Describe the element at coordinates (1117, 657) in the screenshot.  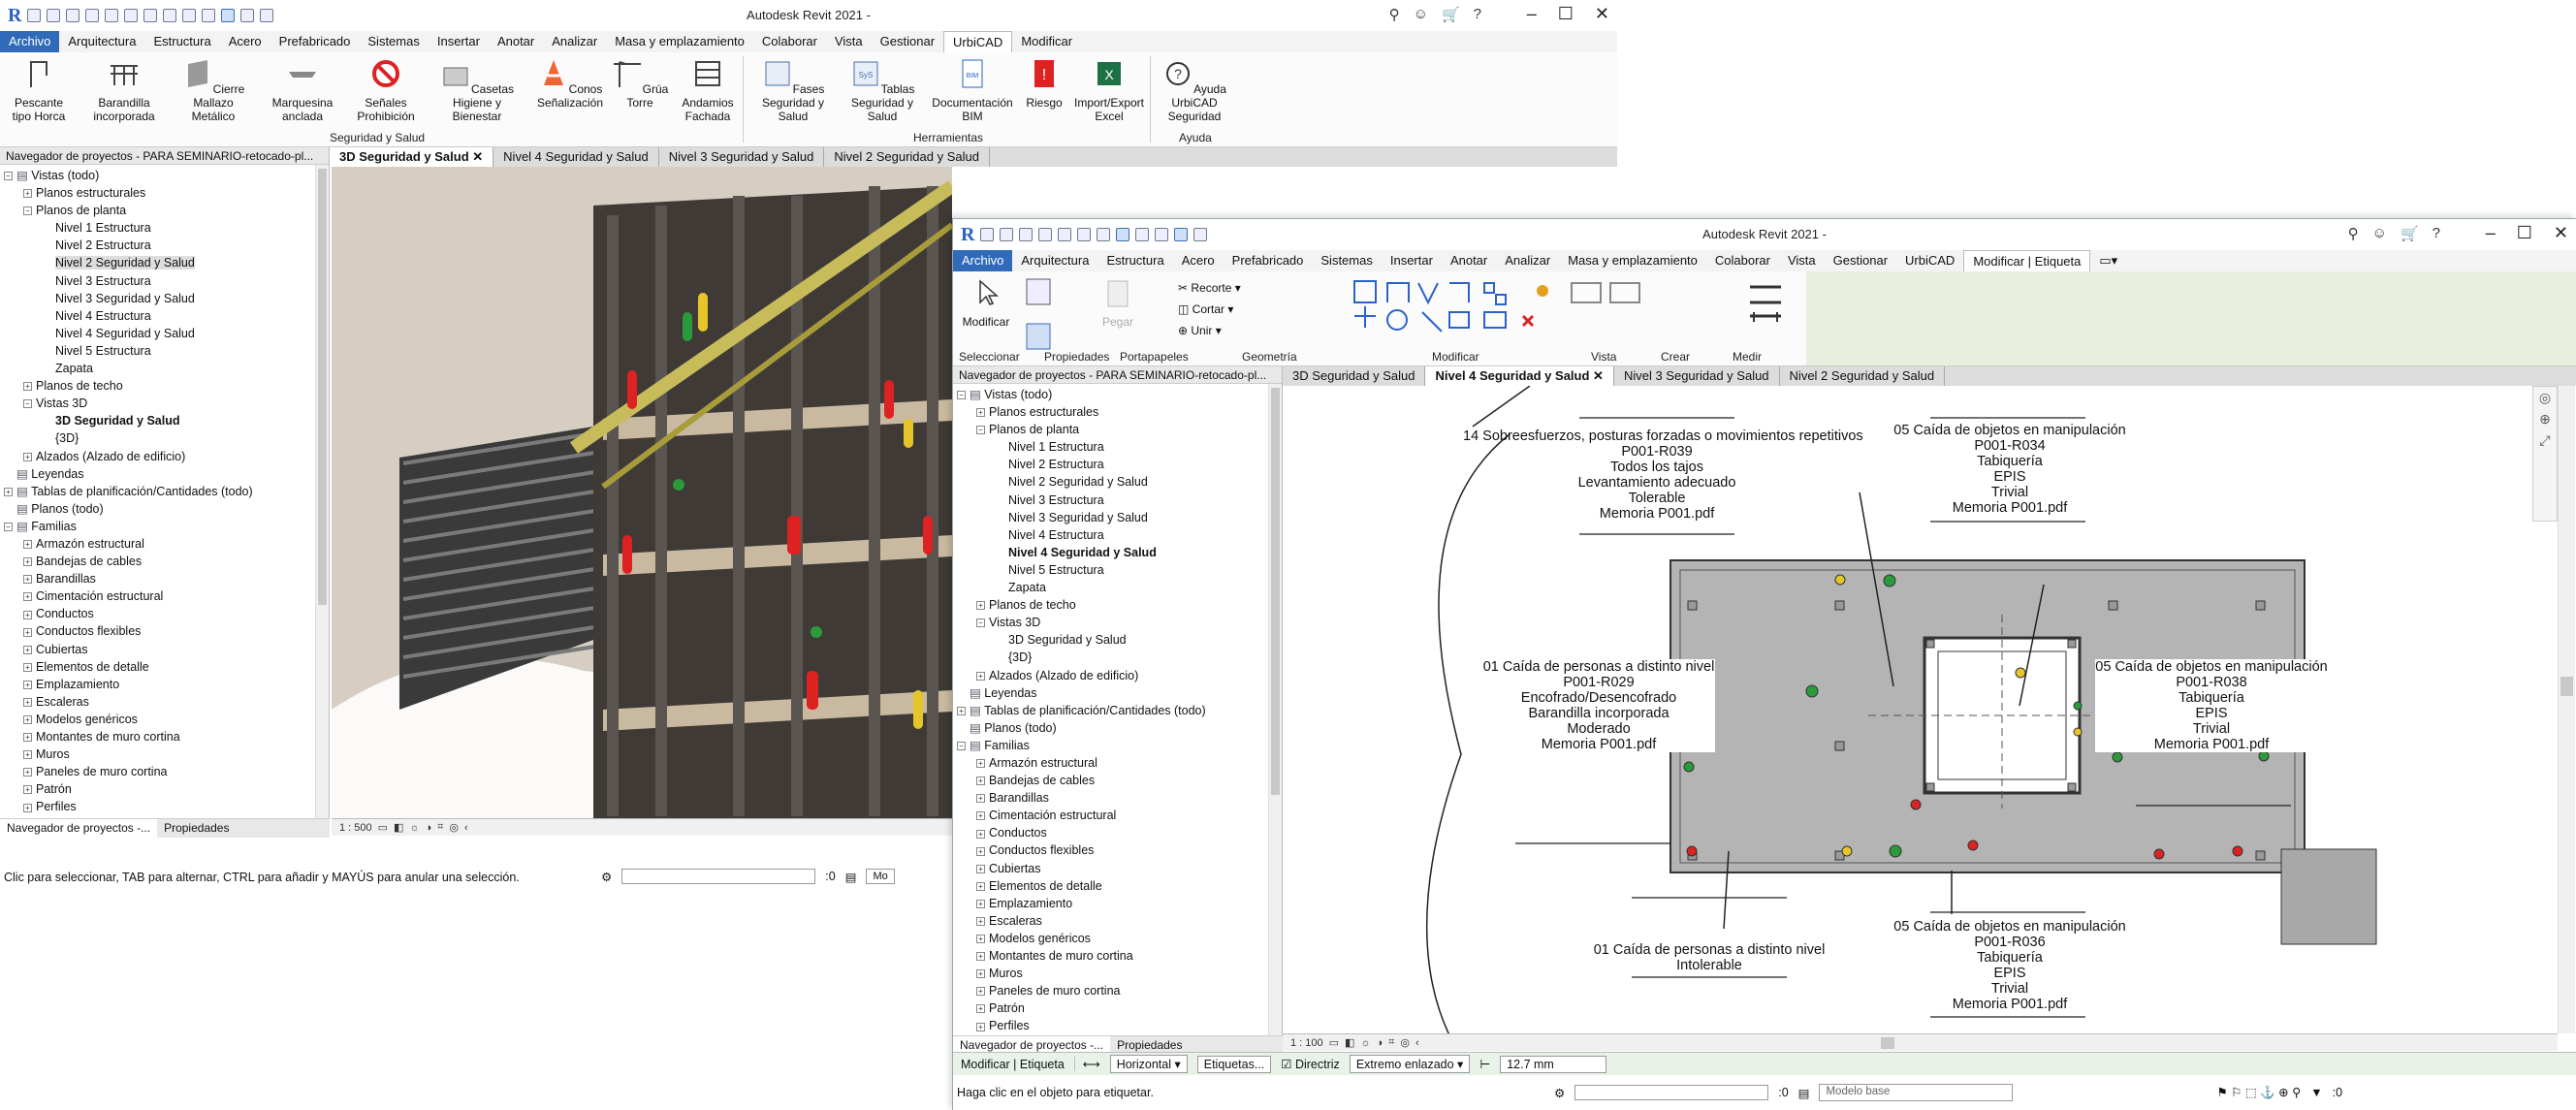
I see `tree-item: {3D}` at that location.